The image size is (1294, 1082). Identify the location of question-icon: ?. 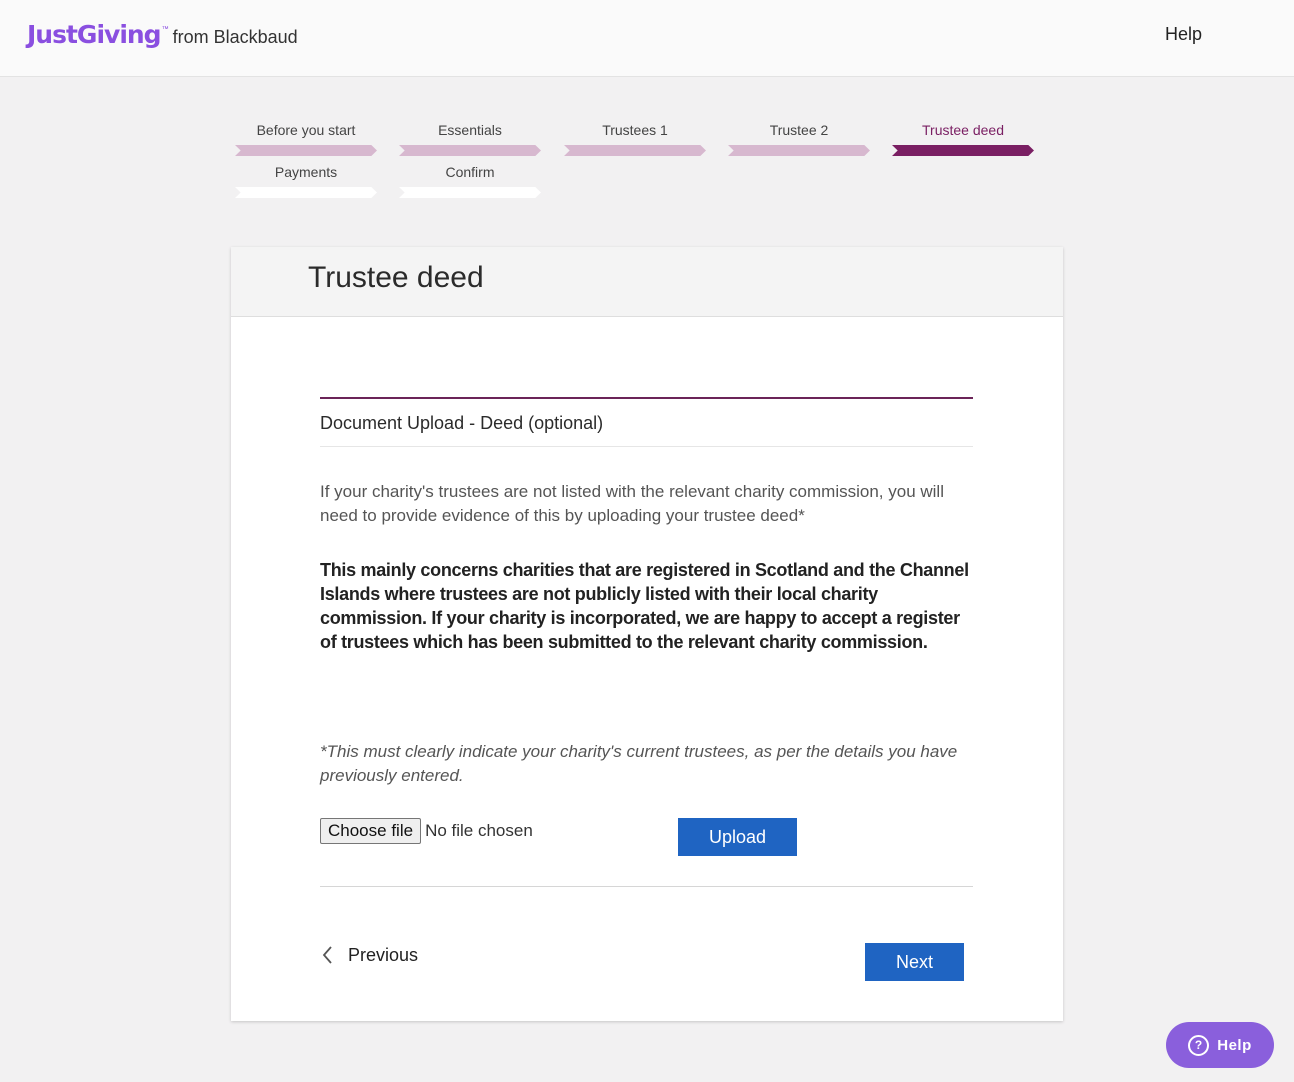
(1199, 1045).